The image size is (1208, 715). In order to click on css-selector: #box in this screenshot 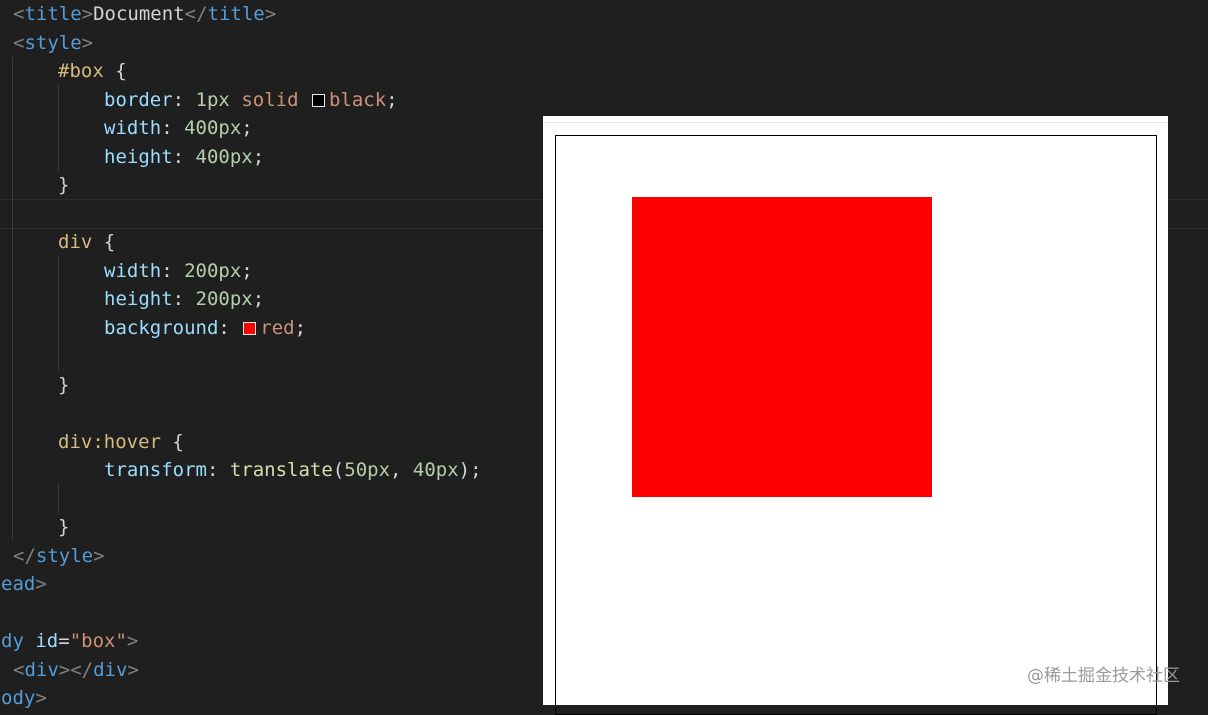, I will do `click(81, 71)`.